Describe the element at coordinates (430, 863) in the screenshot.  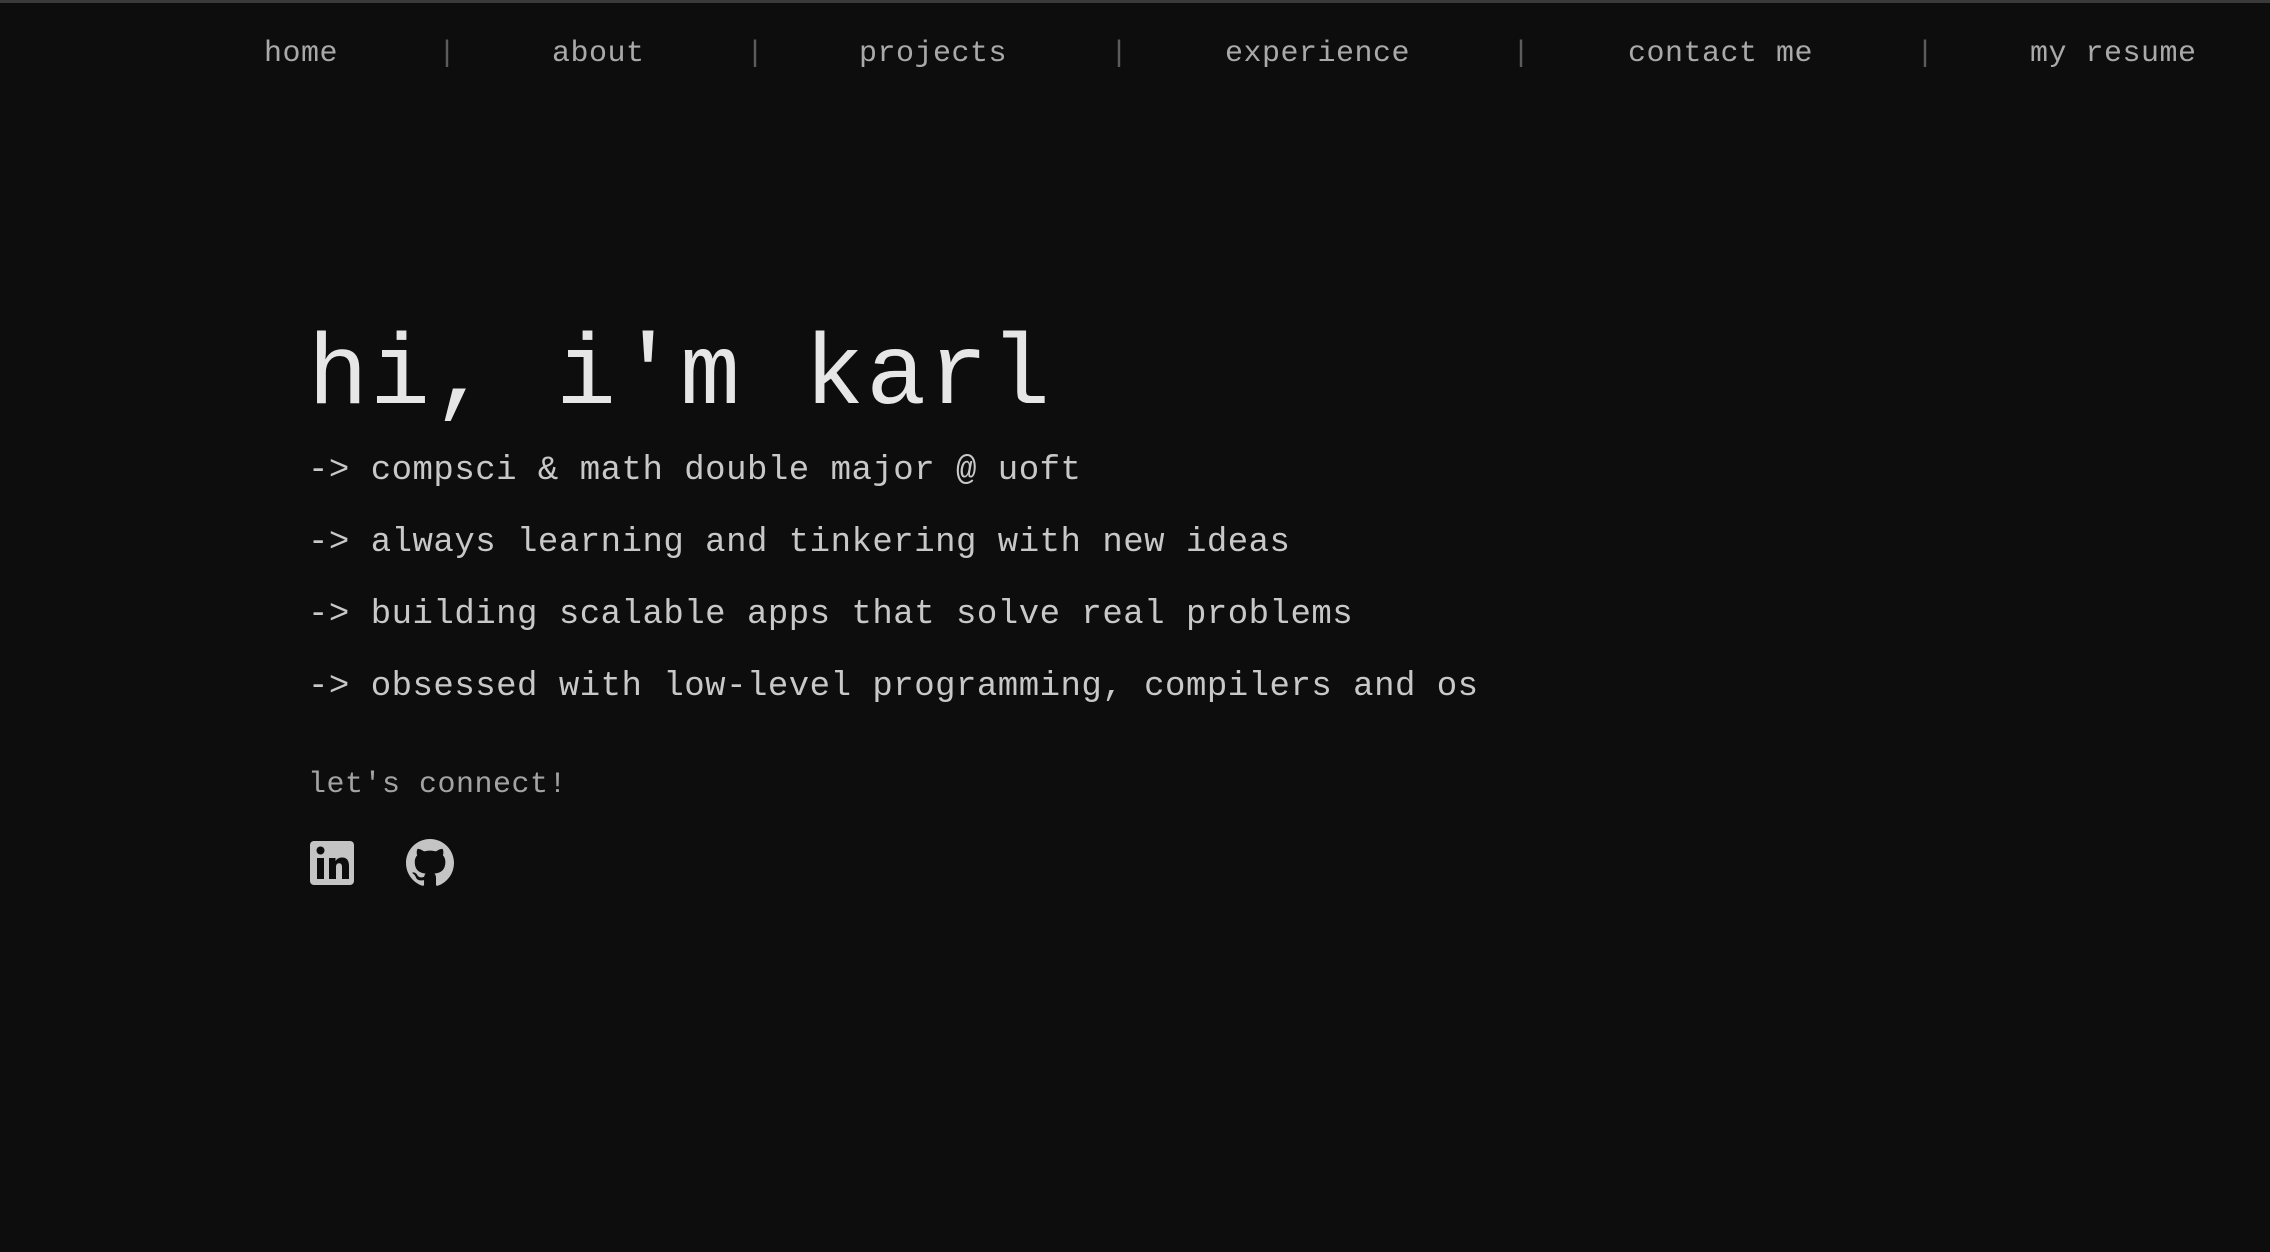
I see `github-icon` at that location.